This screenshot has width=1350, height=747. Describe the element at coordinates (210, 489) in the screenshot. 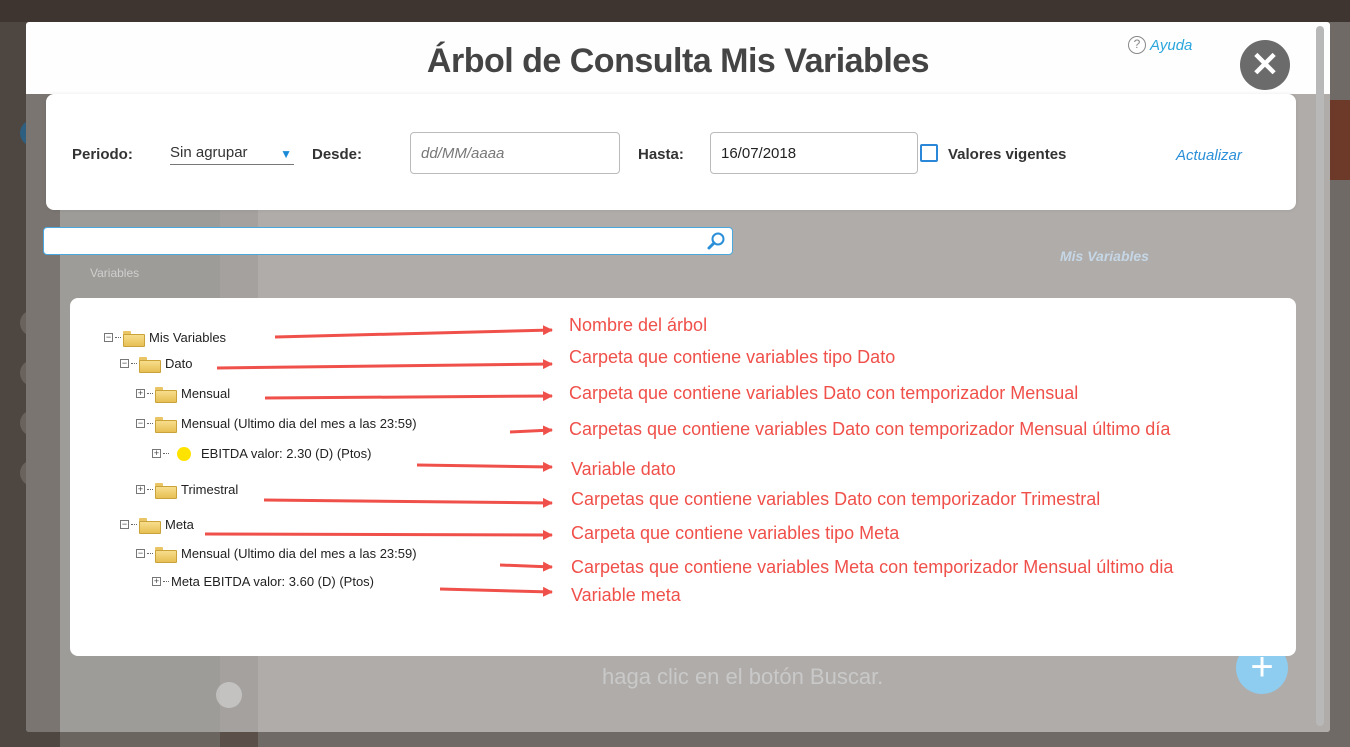

I see `tree-node-label: Trimestral` at that location.